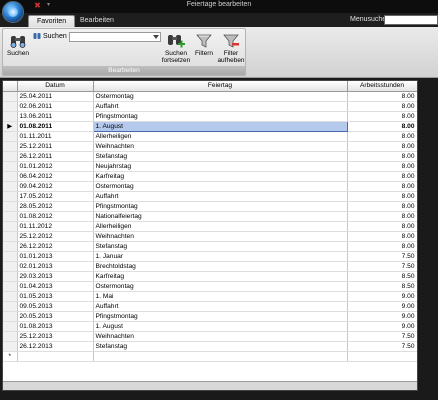 The height and width of the screenshot is (400, 438). I want to click on suchen-fortsetzen-button: Suchen fortsetzen, so click(176, 48).